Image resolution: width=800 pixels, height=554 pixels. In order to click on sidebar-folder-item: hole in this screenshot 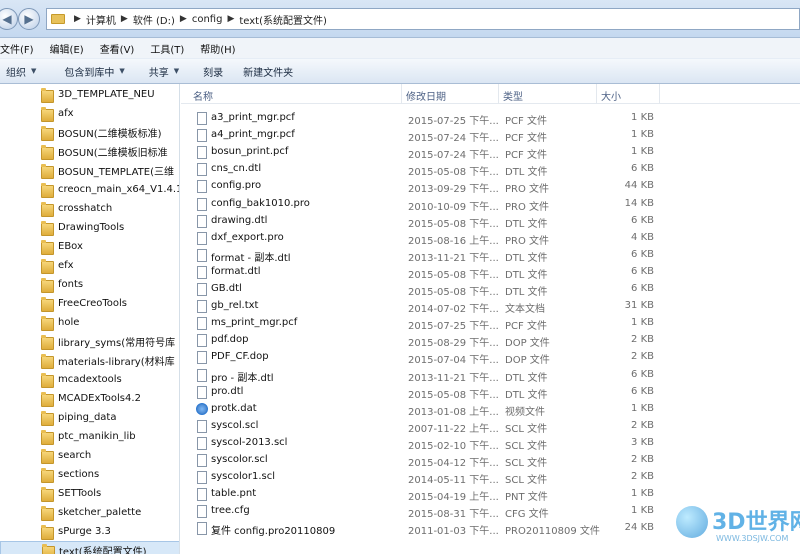, I will do `click(89, 322)`.